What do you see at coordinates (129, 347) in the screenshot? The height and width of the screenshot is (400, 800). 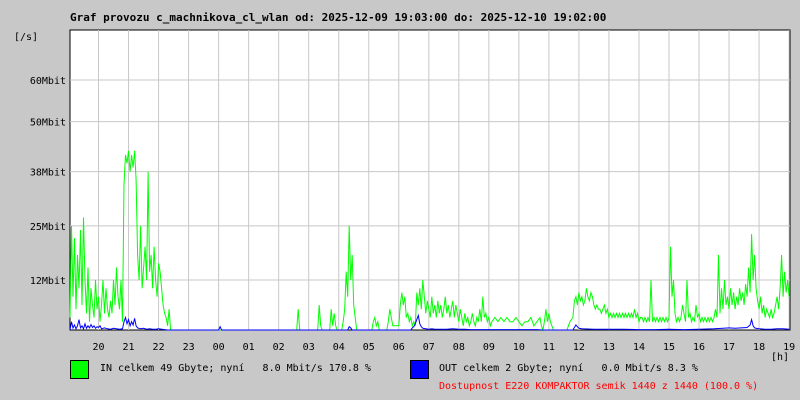 I see `x-tick-label: 21` at bounding box center [129, 347].